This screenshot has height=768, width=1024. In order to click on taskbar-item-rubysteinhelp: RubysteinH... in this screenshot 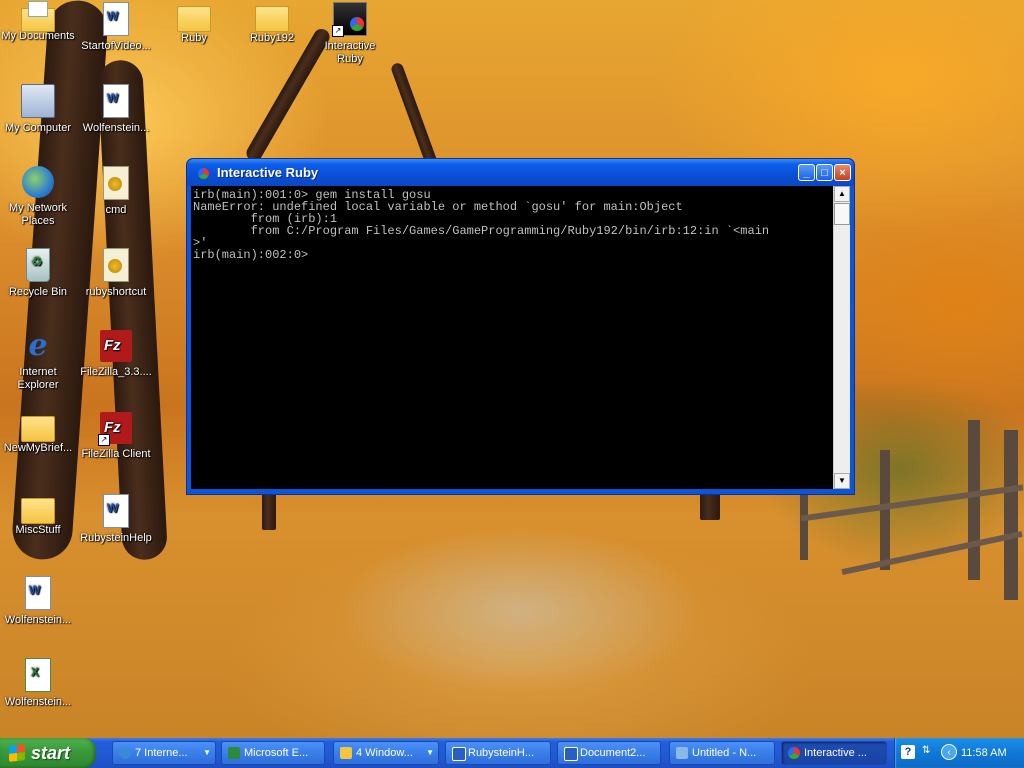, I will do `click(498, 753)`.